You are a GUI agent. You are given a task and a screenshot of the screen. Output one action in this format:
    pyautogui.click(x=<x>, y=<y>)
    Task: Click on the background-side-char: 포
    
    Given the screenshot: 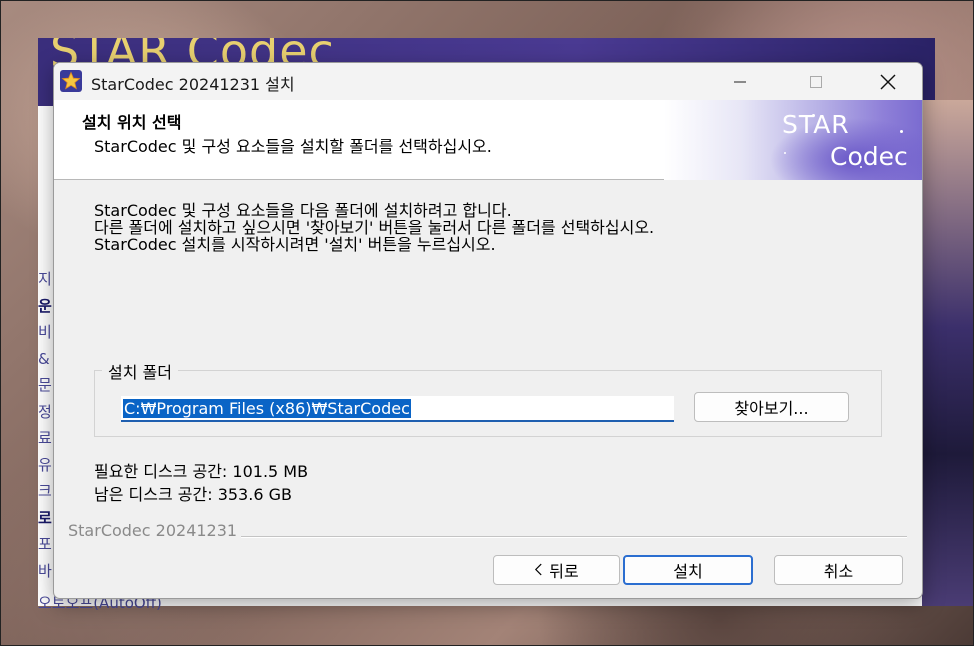 What is the action you would take?
    pyautogui.click(x=45, y=544)
    